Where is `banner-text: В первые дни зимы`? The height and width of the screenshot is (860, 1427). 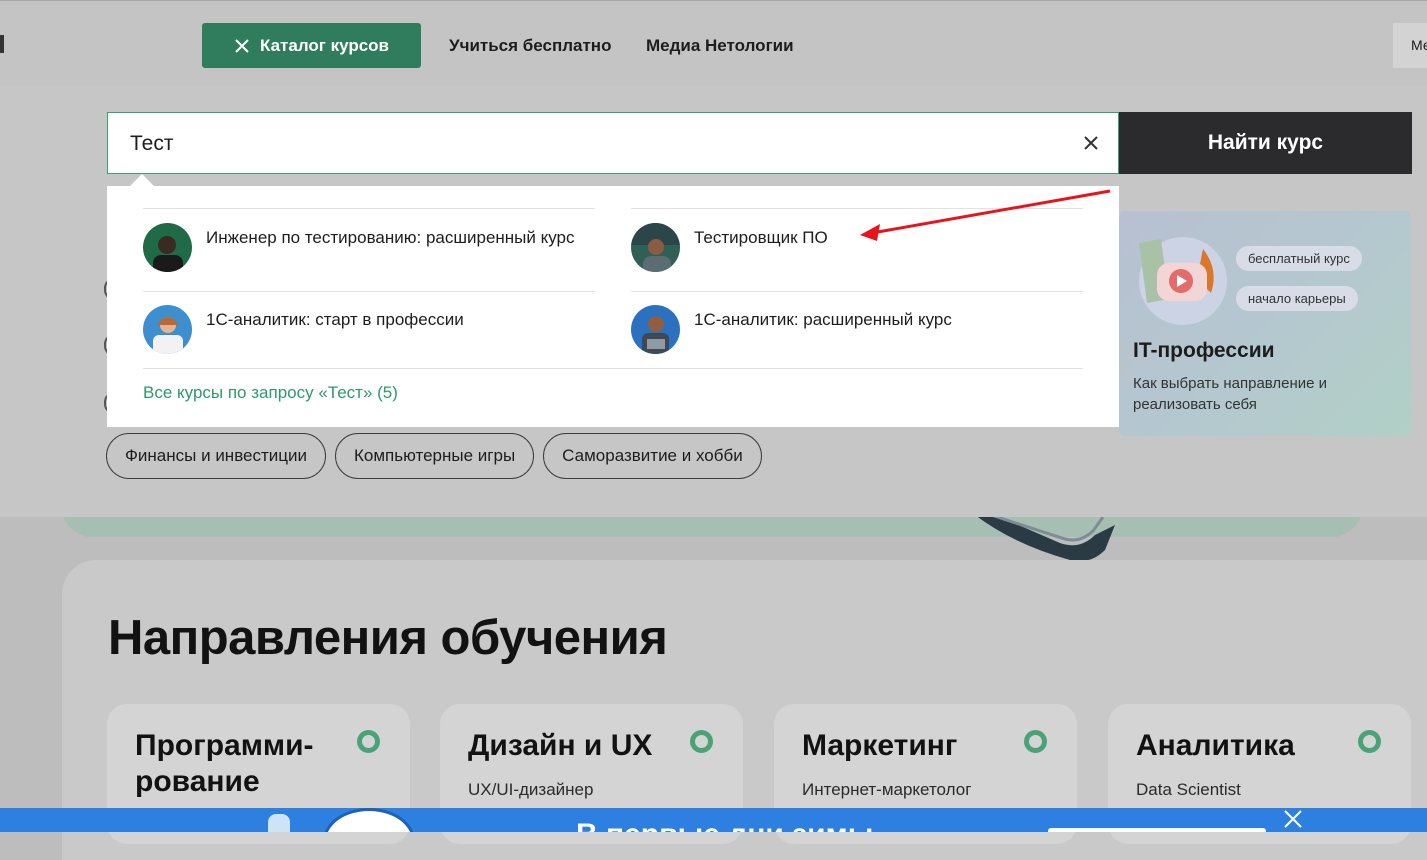
banner-text: В первые дни зимы is located at coordinates (724, 825).